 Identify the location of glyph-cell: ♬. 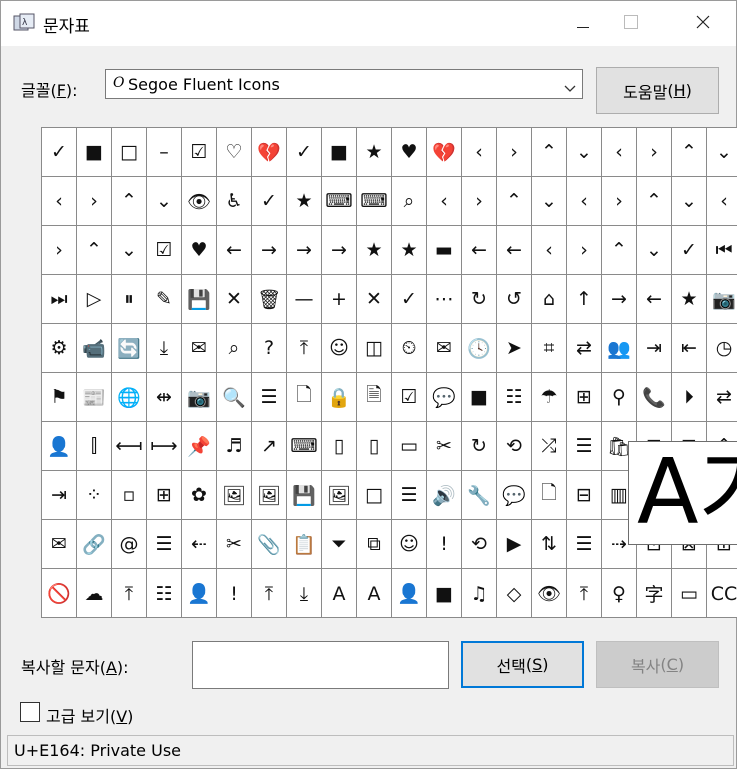
(234, 446).